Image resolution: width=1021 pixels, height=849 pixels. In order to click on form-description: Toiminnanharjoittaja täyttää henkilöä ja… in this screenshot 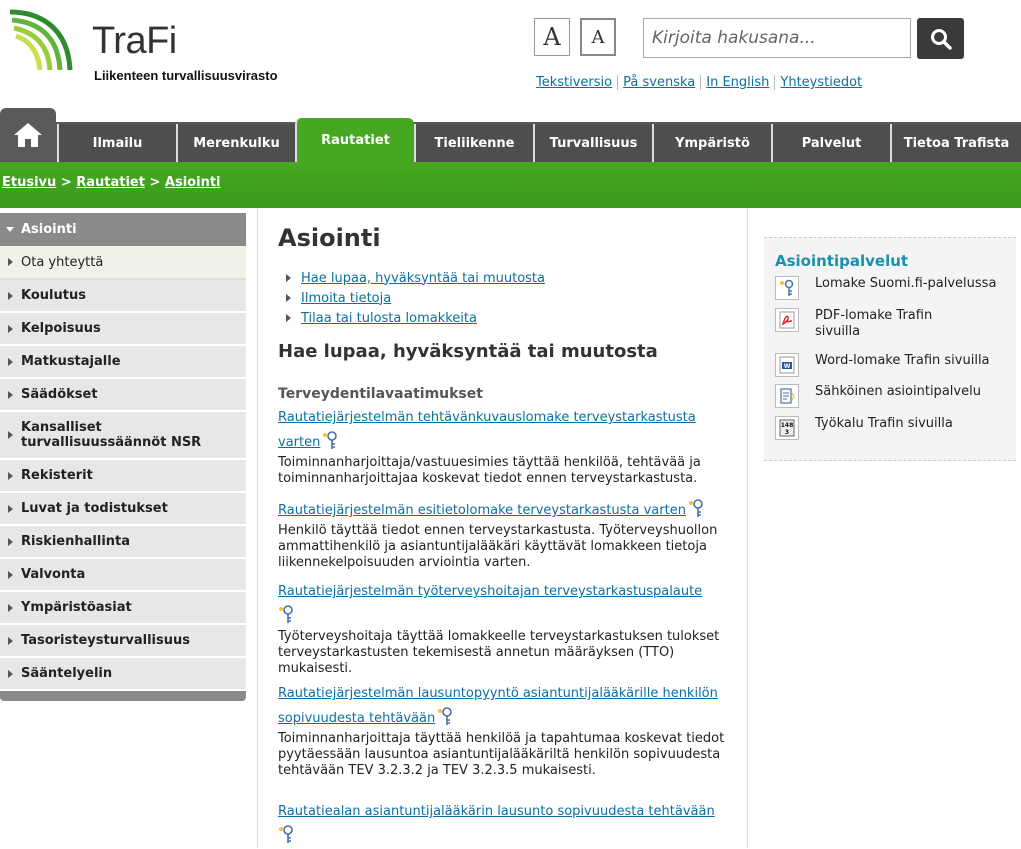, I will do `click(501, 754)`.